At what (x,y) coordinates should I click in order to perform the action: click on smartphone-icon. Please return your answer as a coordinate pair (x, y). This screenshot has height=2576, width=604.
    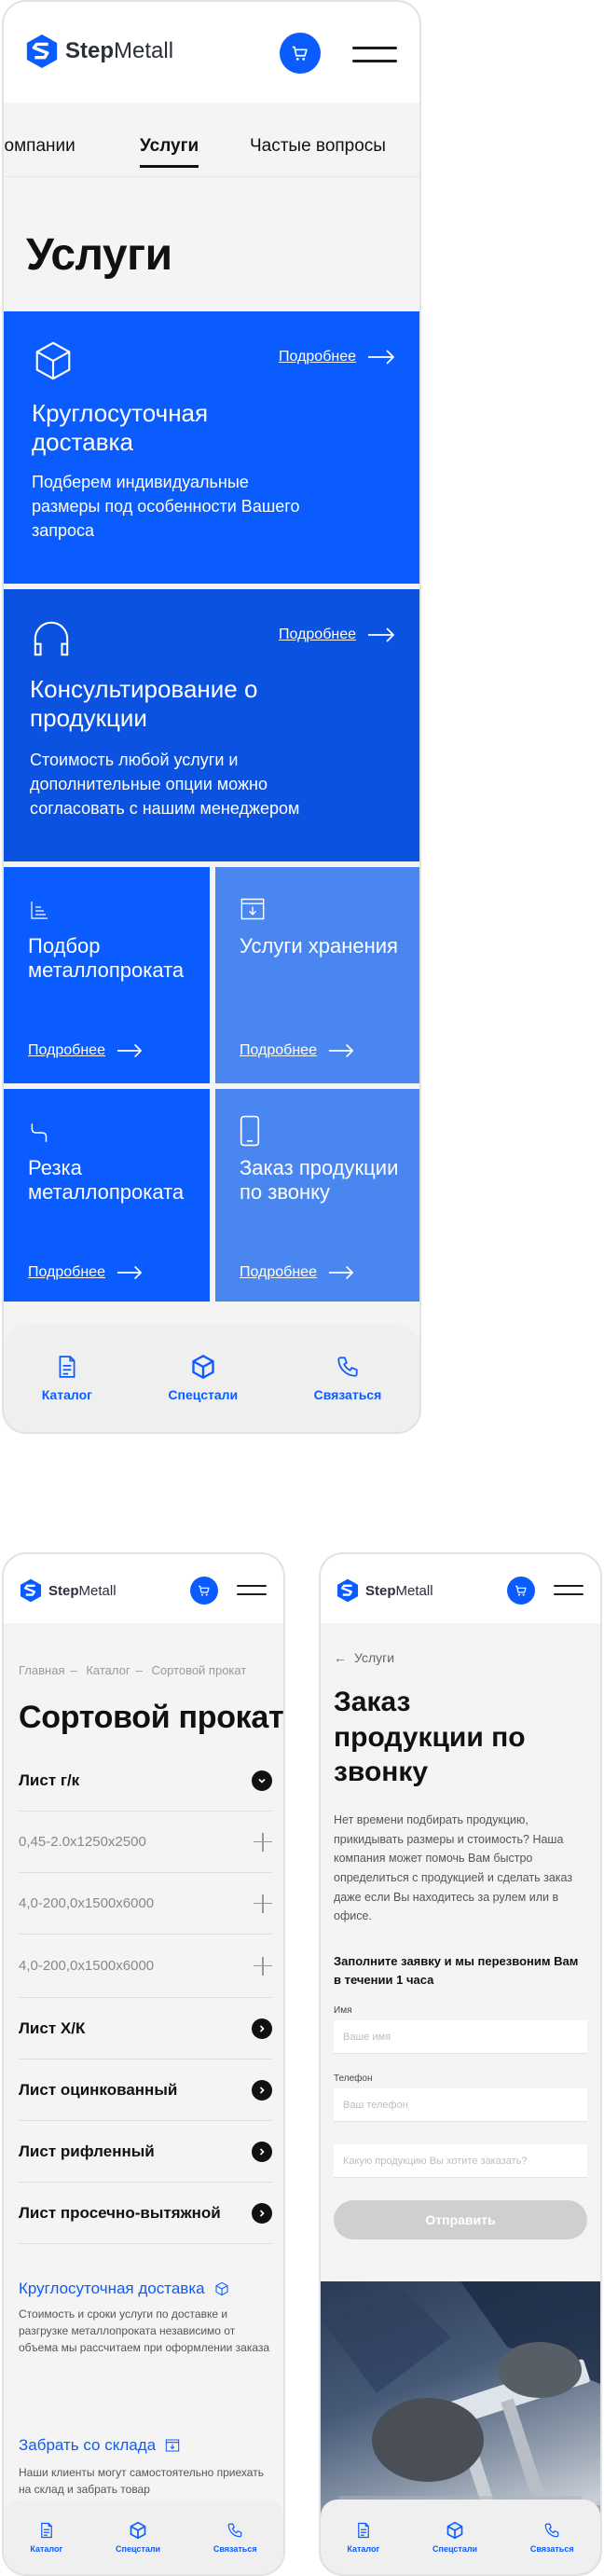
    Looking at the image, I should click on (250, 1131).